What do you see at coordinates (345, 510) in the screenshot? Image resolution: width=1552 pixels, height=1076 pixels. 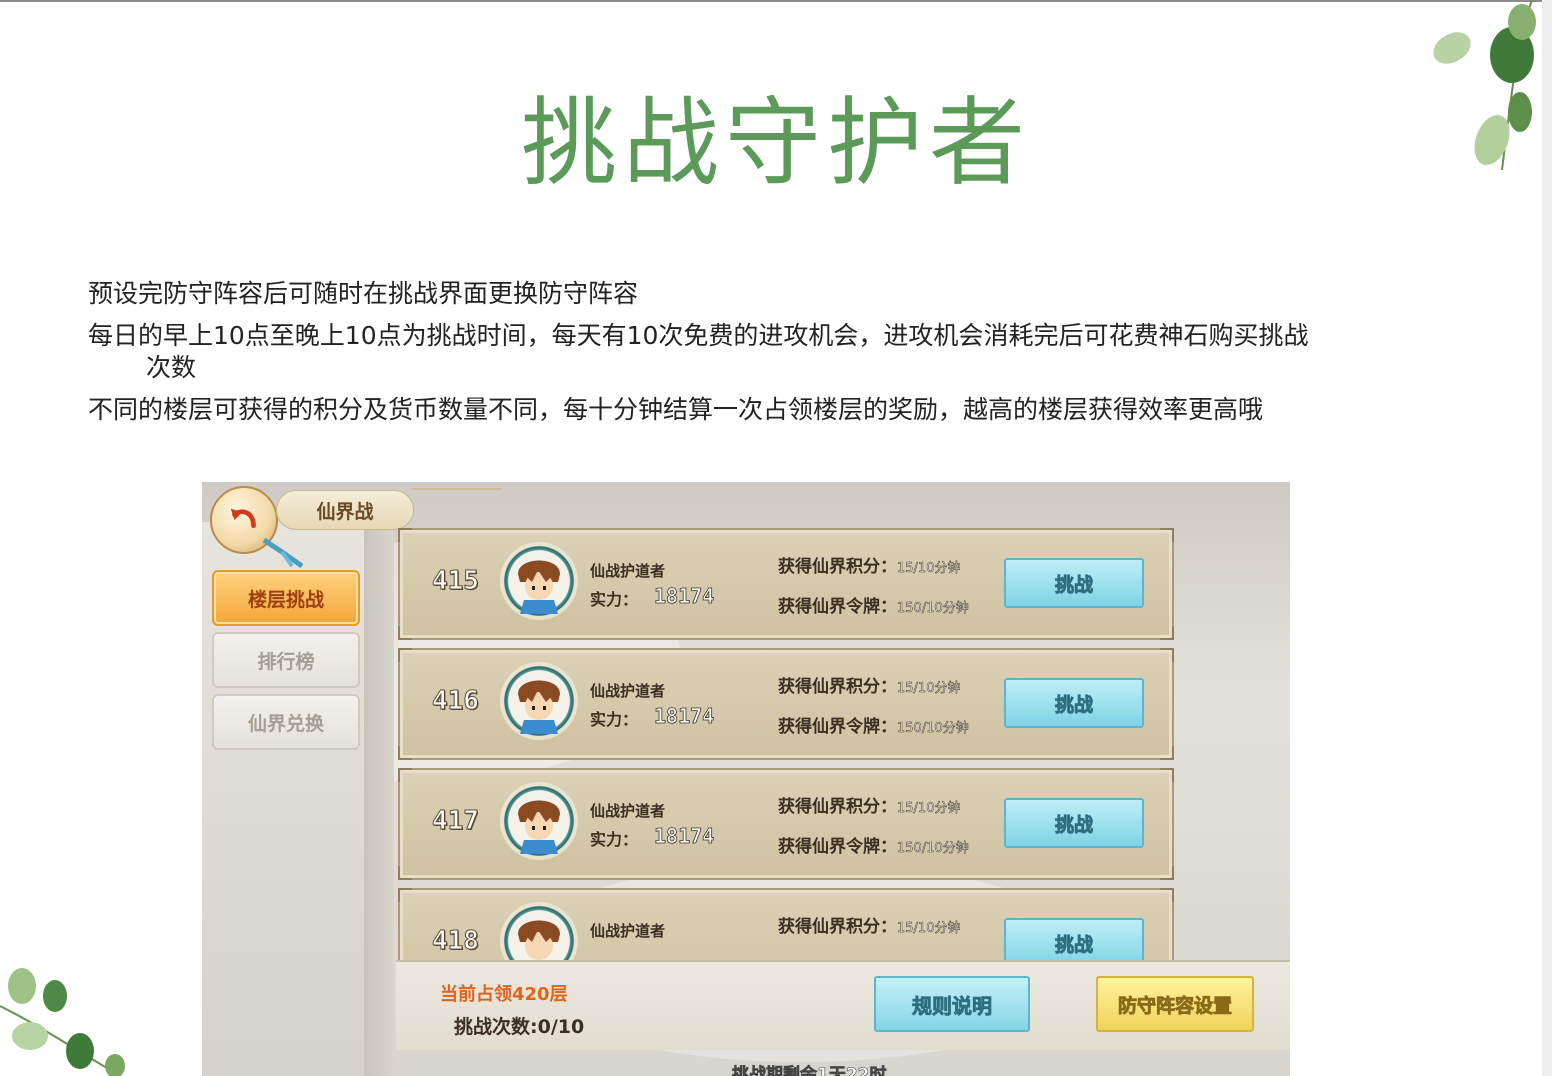 I see `screen-title: 仙界战` at bounding box center [345, 510].